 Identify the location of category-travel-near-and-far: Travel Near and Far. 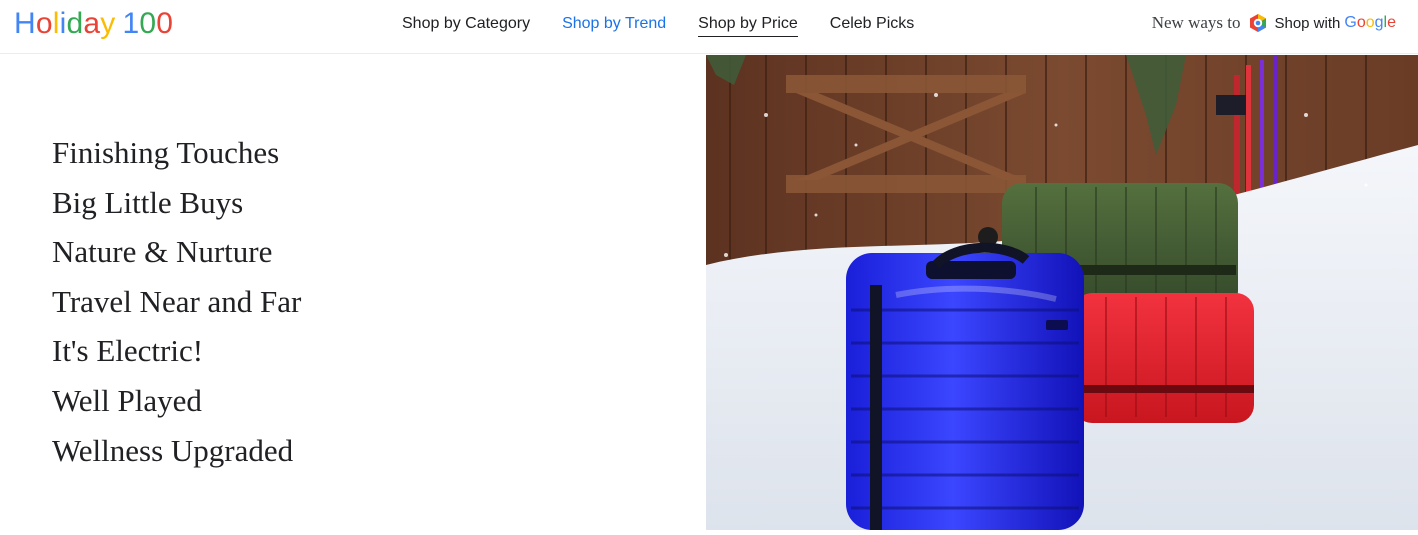
(176, 302).